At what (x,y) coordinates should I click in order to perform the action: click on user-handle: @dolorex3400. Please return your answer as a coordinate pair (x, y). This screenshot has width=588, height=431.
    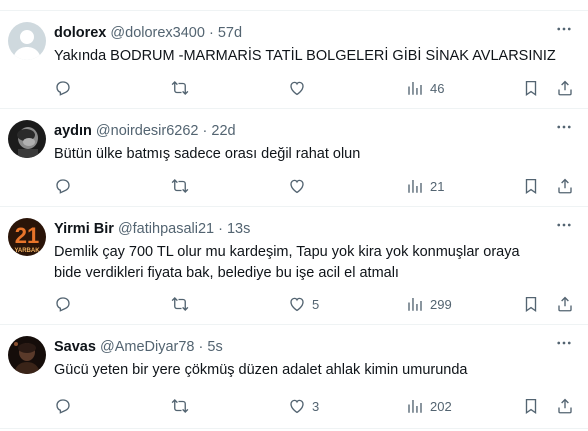
    Looking at the image, I should click on (157, 33).